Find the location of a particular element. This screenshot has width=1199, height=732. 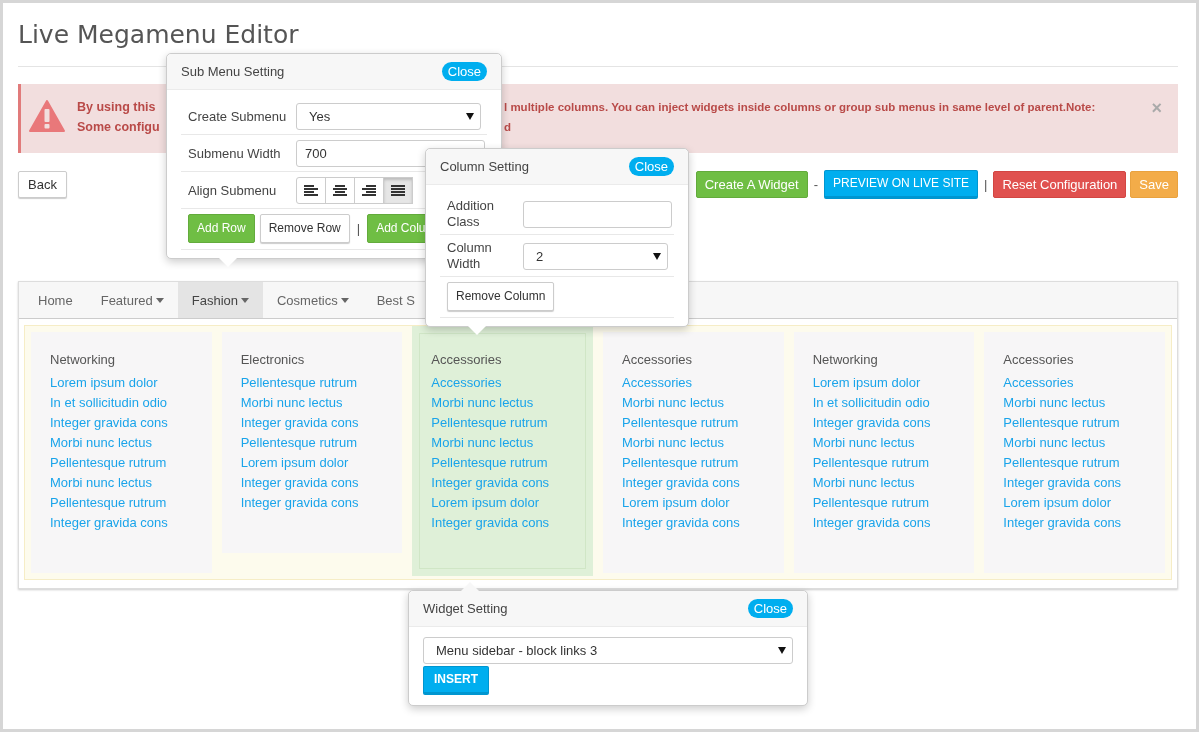

field-label: Column Width is located at coordinates (470, 256).